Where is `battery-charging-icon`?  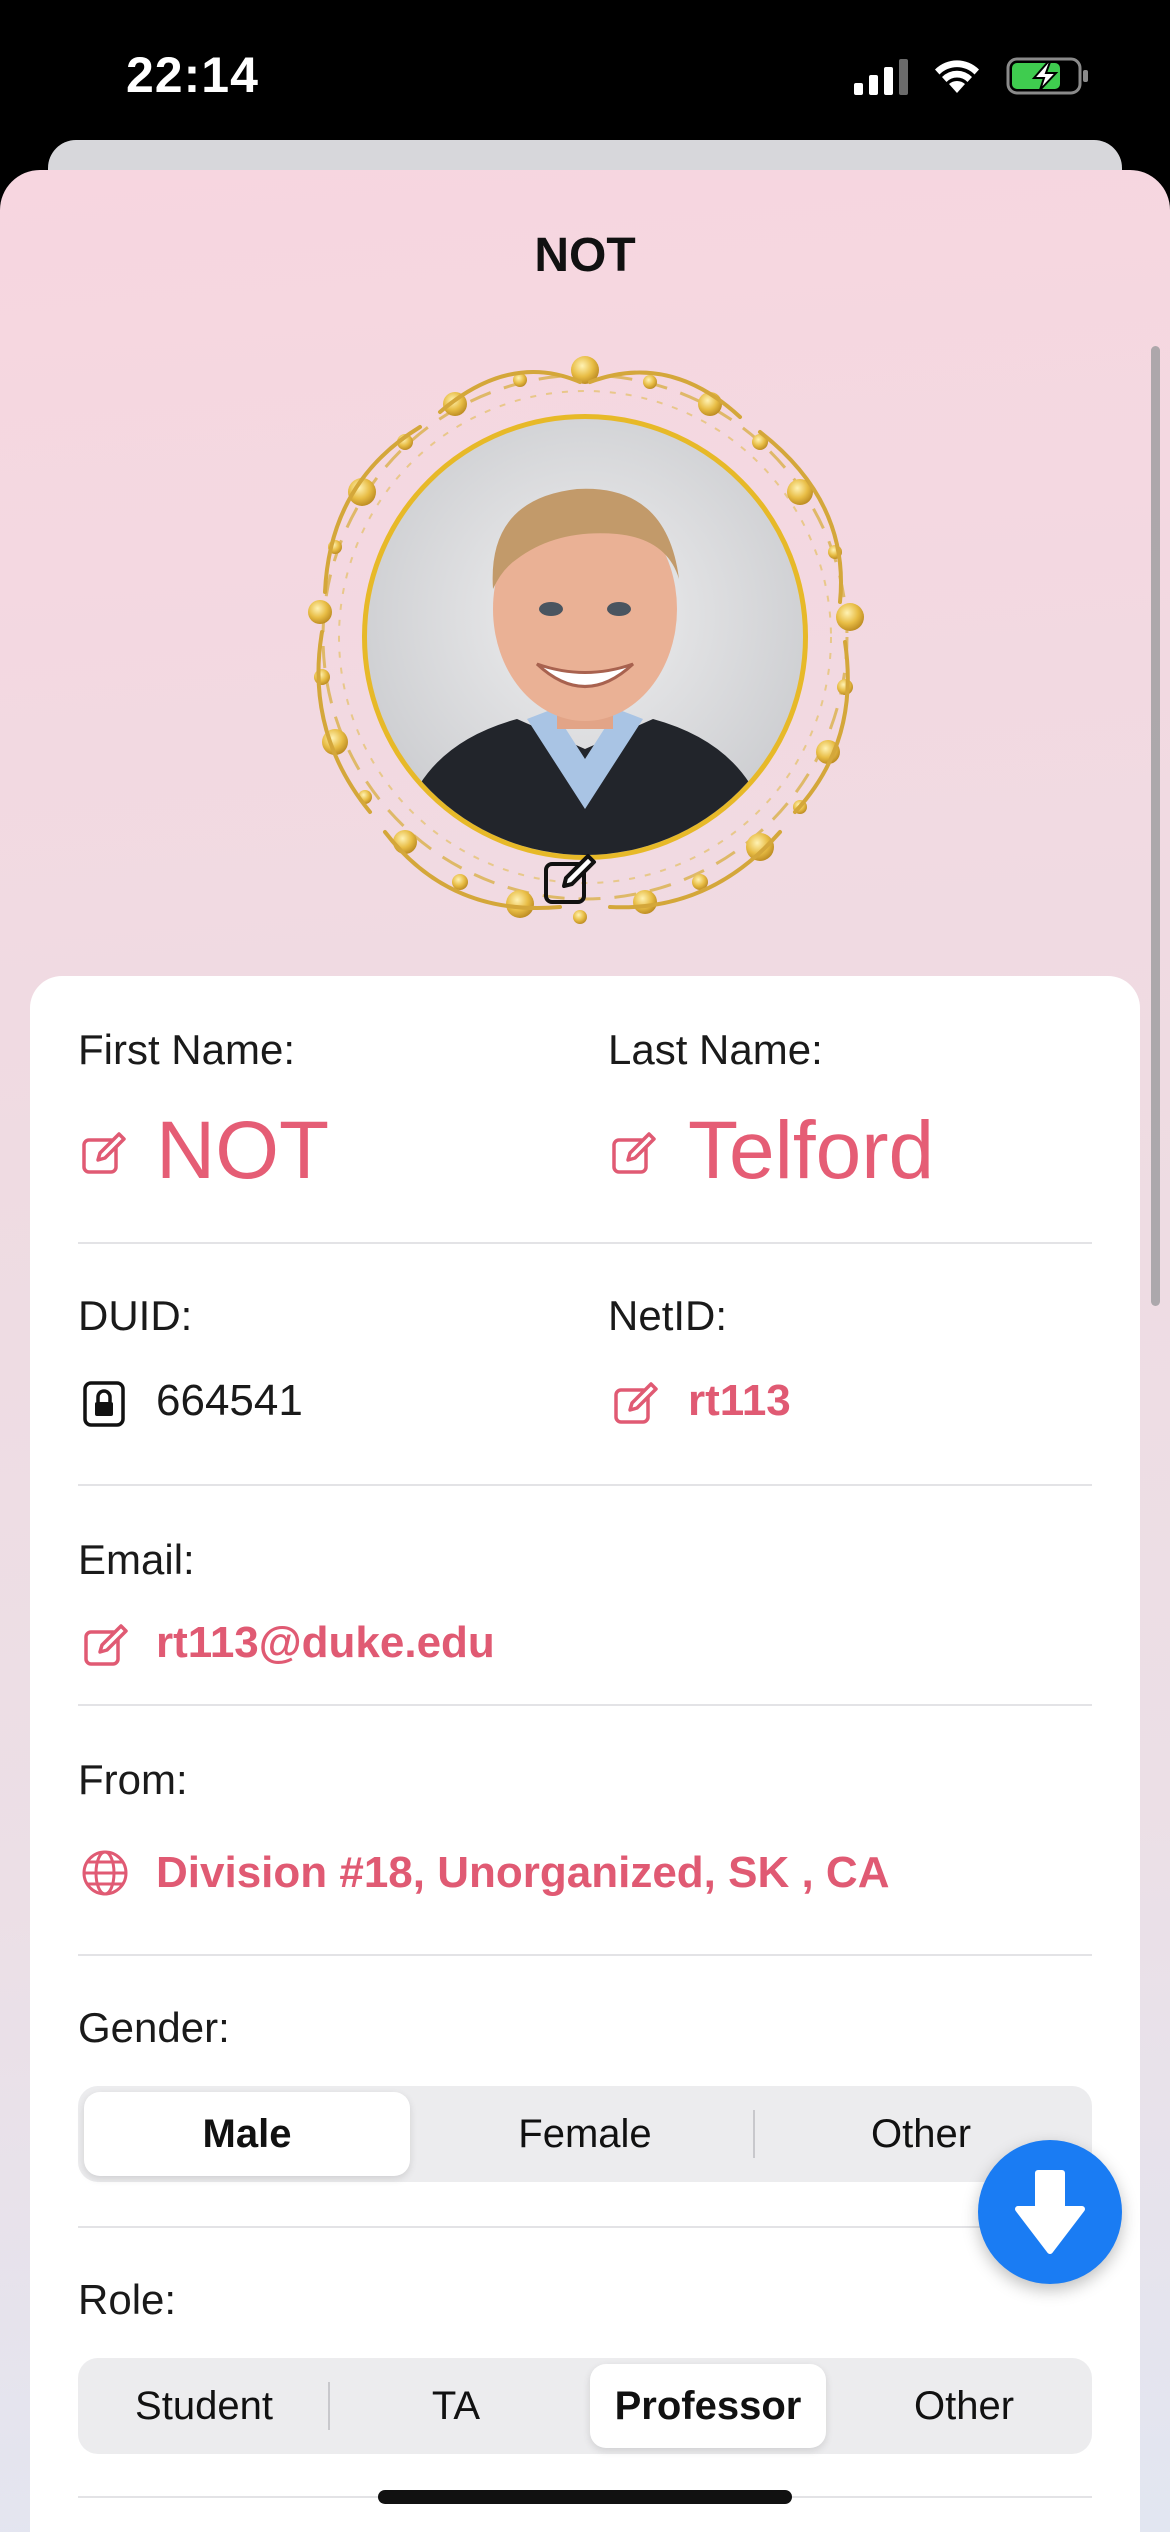
battery-charging-icon is located at coordinates (1047, 76).